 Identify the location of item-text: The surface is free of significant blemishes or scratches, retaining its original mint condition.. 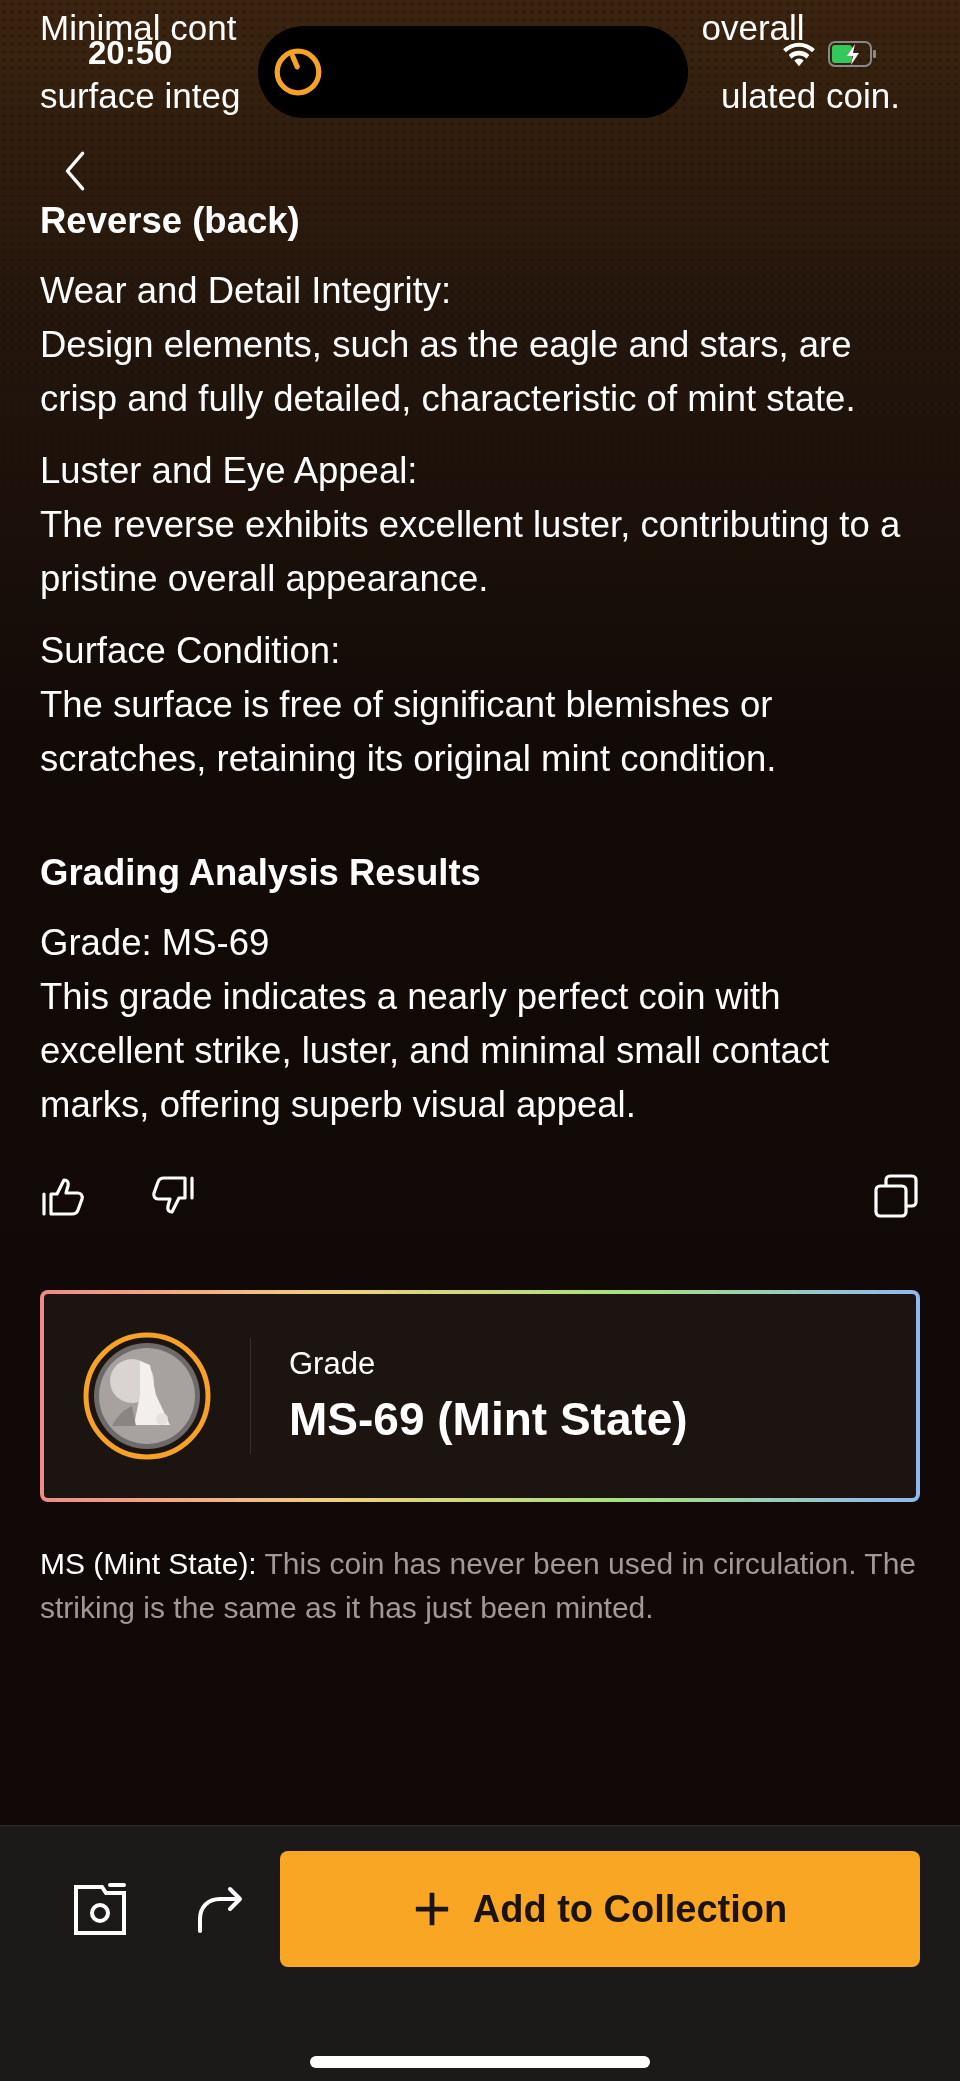
(409, 732).